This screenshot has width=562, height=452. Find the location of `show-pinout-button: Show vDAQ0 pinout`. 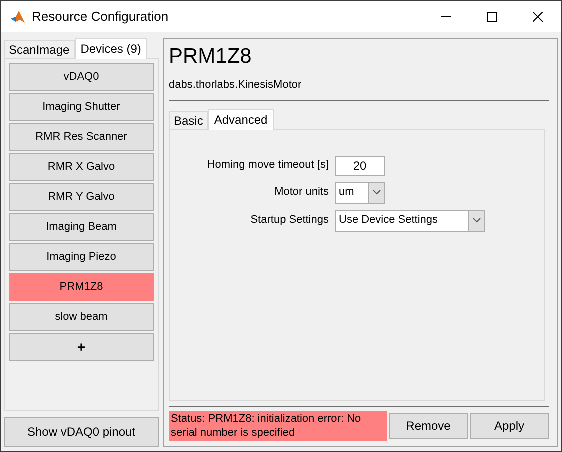

show-pinout-button: Show vDAQ0 pinout is located at coordinates (81, 432).